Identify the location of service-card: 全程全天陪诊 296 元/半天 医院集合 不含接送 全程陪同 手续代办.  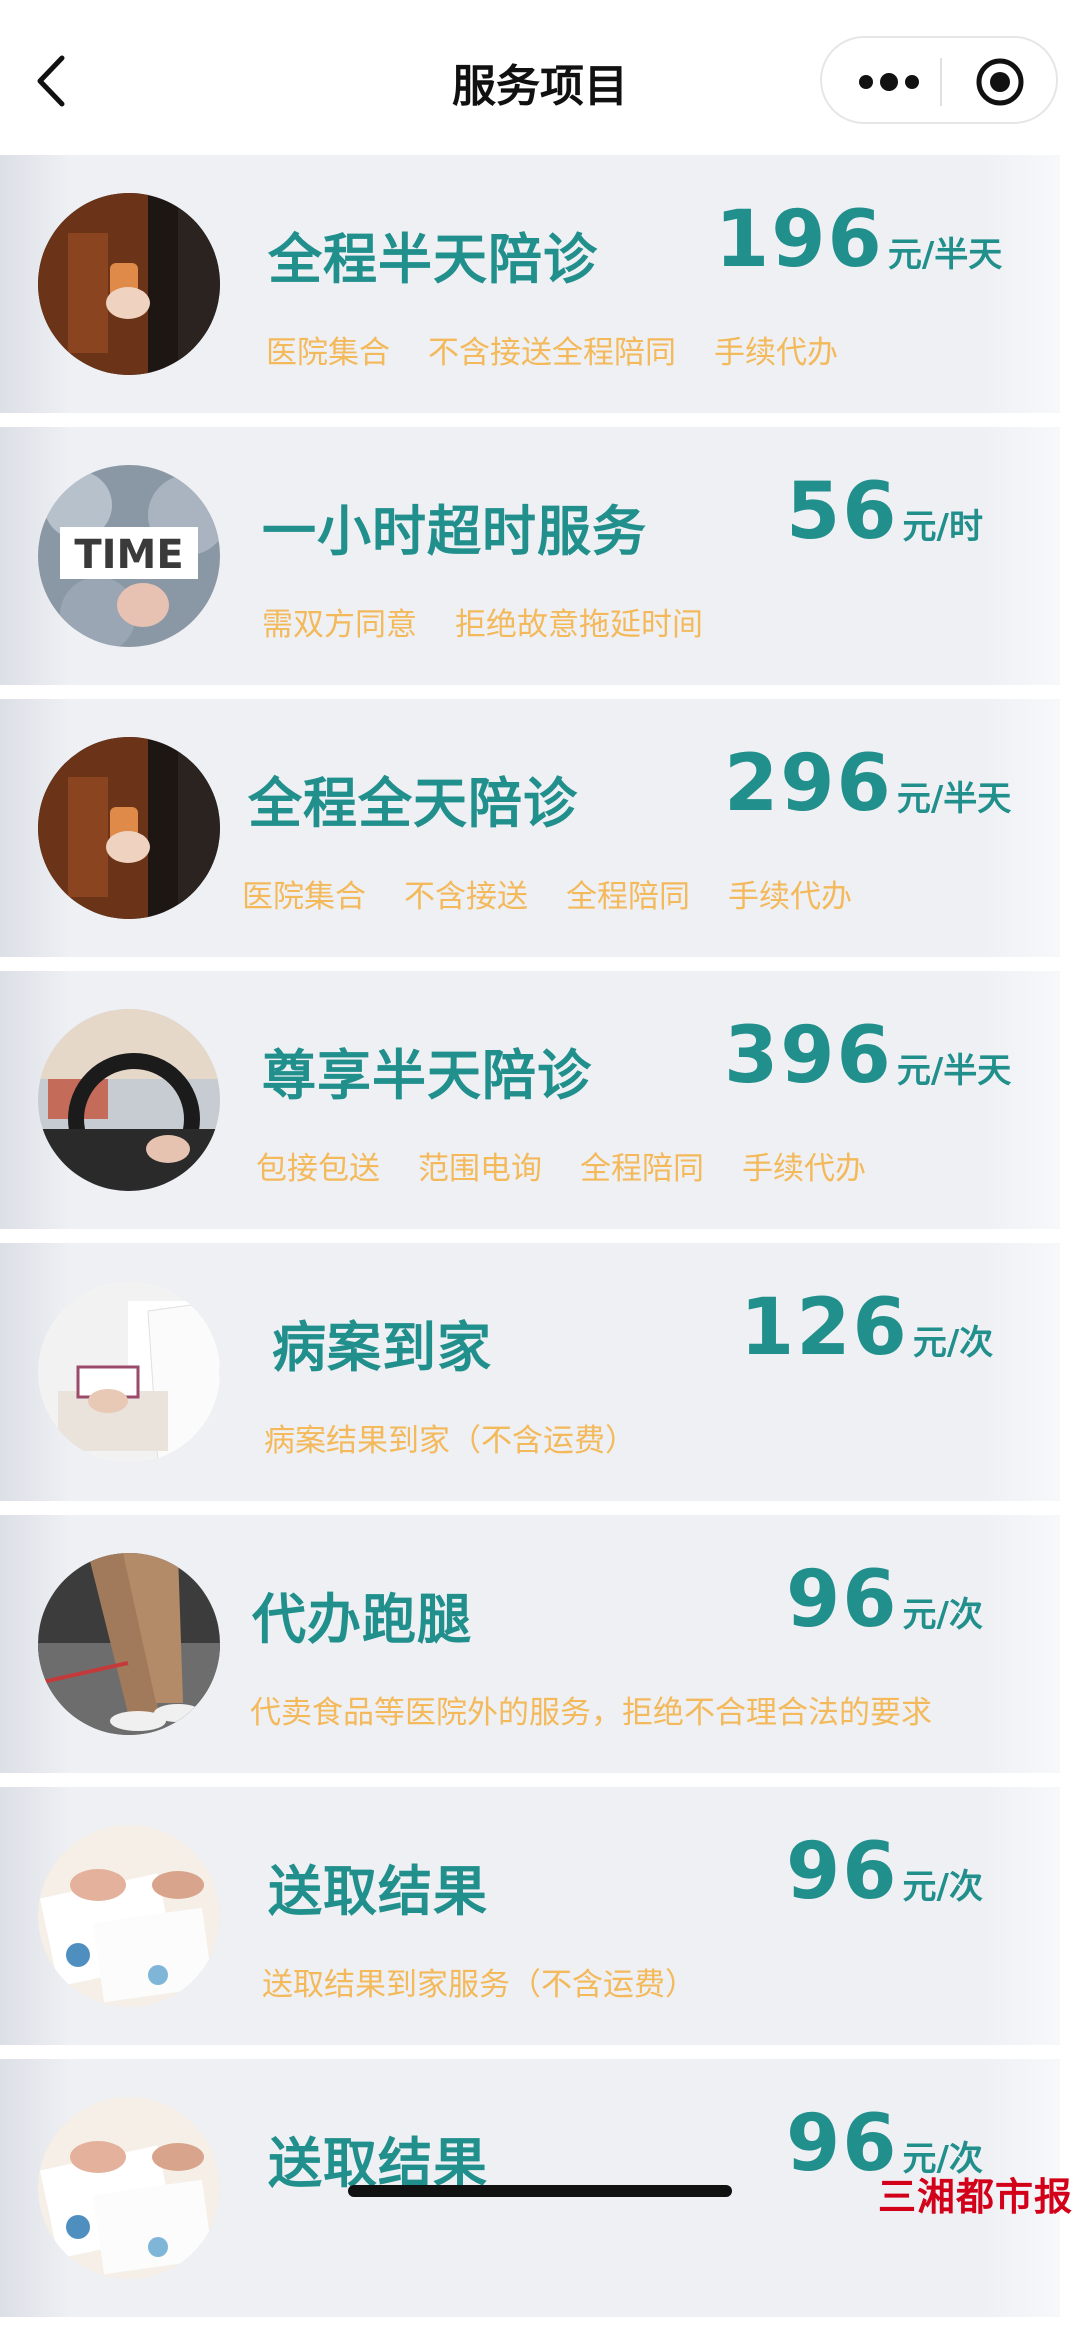
(530, 828).